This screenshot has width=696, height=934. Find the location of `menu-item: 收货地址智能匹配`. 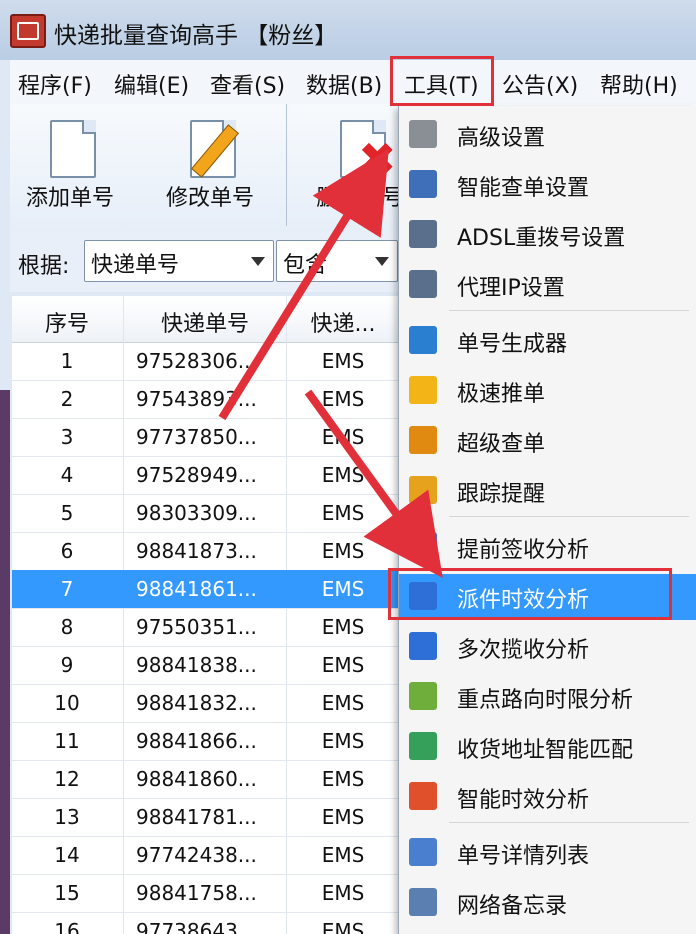

menu-item: 收货地址智能匹配 is located at coordinates (547, 747).